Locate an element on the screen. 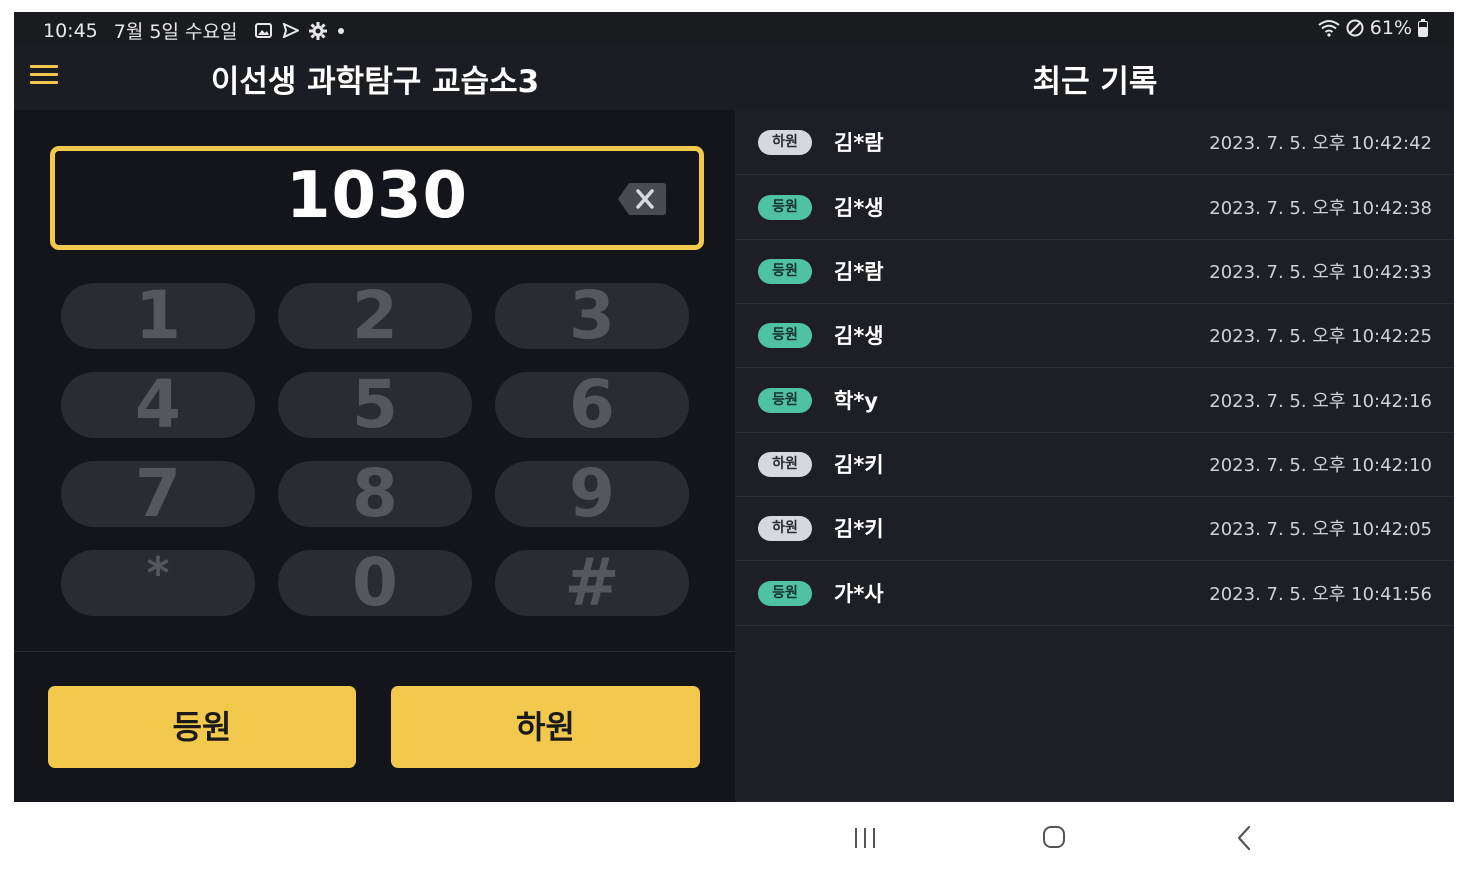 The height and width of the screenshot is (880, 1472). record-time: 2023. 7. 5. 오후 10:42:10 is located at coordinates (1320, 465).